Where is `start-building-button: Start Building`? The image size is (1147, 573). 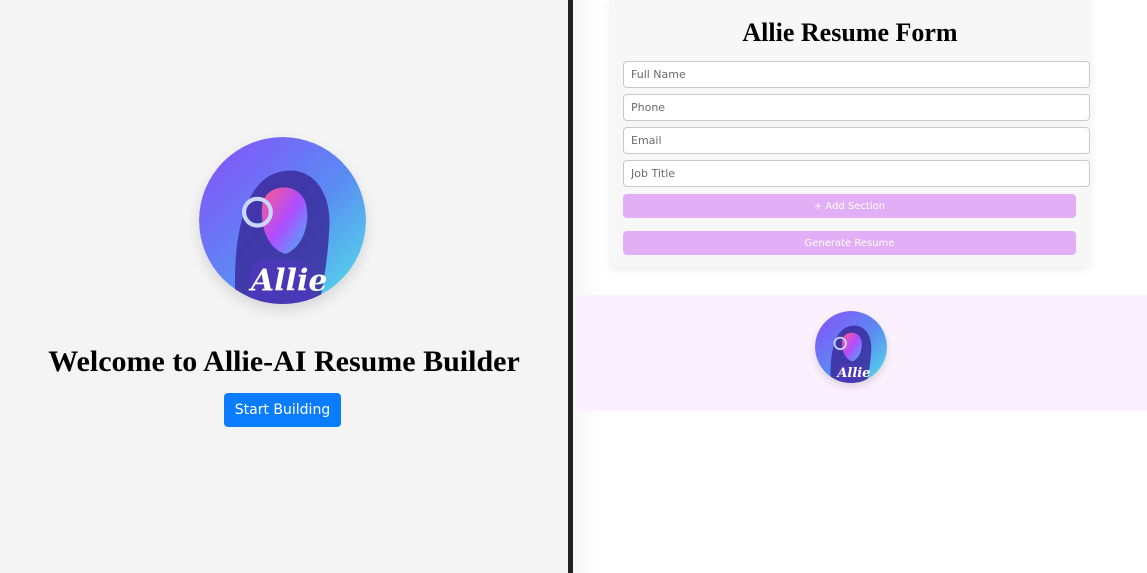 start-building-button: Start Building is located at coordinates (282, 410).